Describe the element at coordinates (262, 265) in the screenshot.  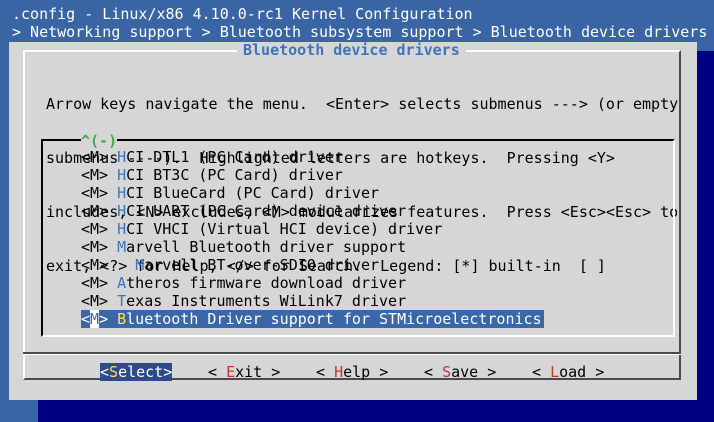
I see `menu-item-label: arvell BT-over-SDIO driver` at that location.